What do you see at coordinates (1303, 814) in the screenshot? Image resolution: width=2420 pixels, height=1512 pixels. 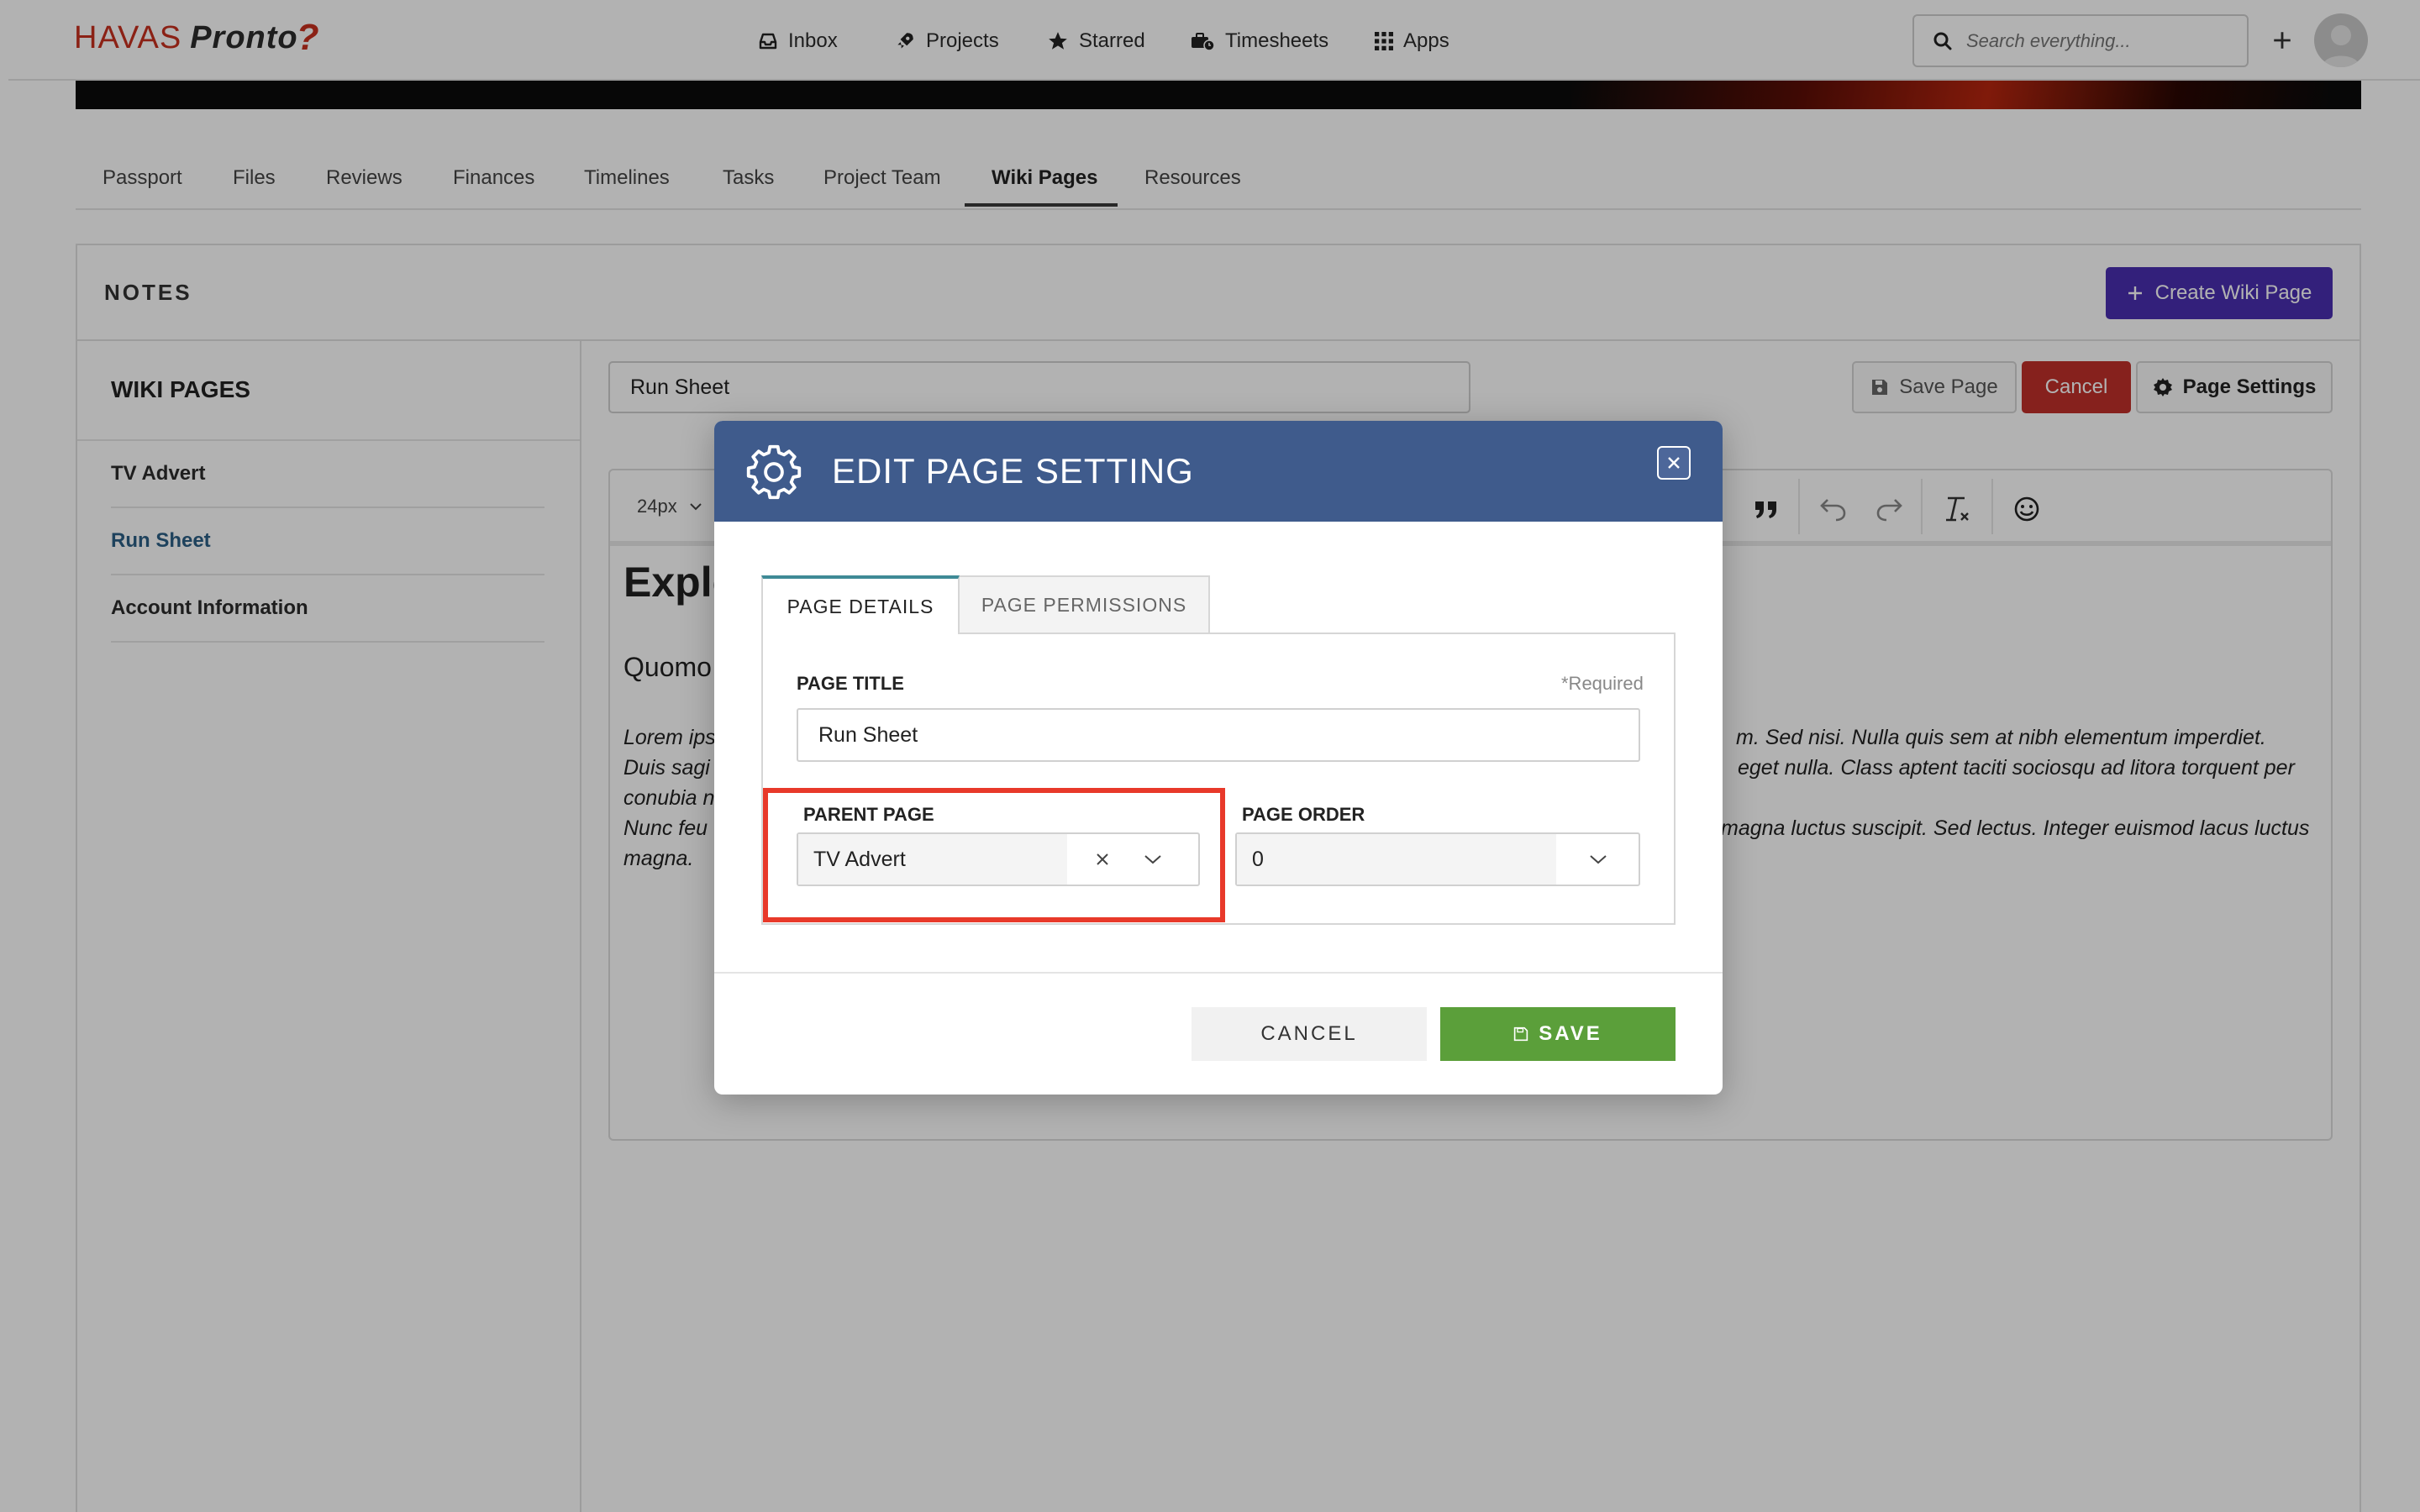 I see `page-order-label: PAGE ORDER` at bounding box center [1303, 814].